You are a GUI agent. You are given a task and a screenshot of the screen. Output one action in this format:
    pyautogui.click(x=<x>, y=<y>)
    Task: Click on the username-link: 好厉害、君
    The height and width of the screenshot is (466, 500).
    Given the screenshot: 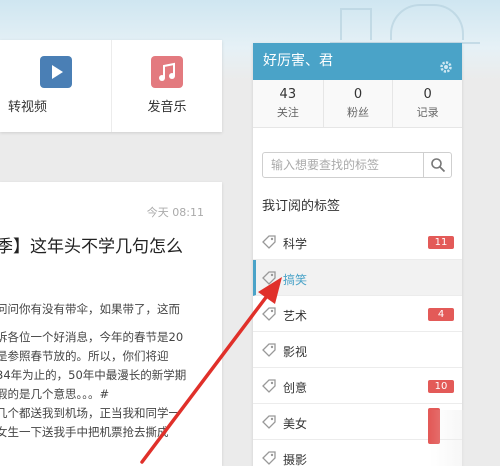 What is the action you would take?
    pyautogui.click(x=298, y=61)
    